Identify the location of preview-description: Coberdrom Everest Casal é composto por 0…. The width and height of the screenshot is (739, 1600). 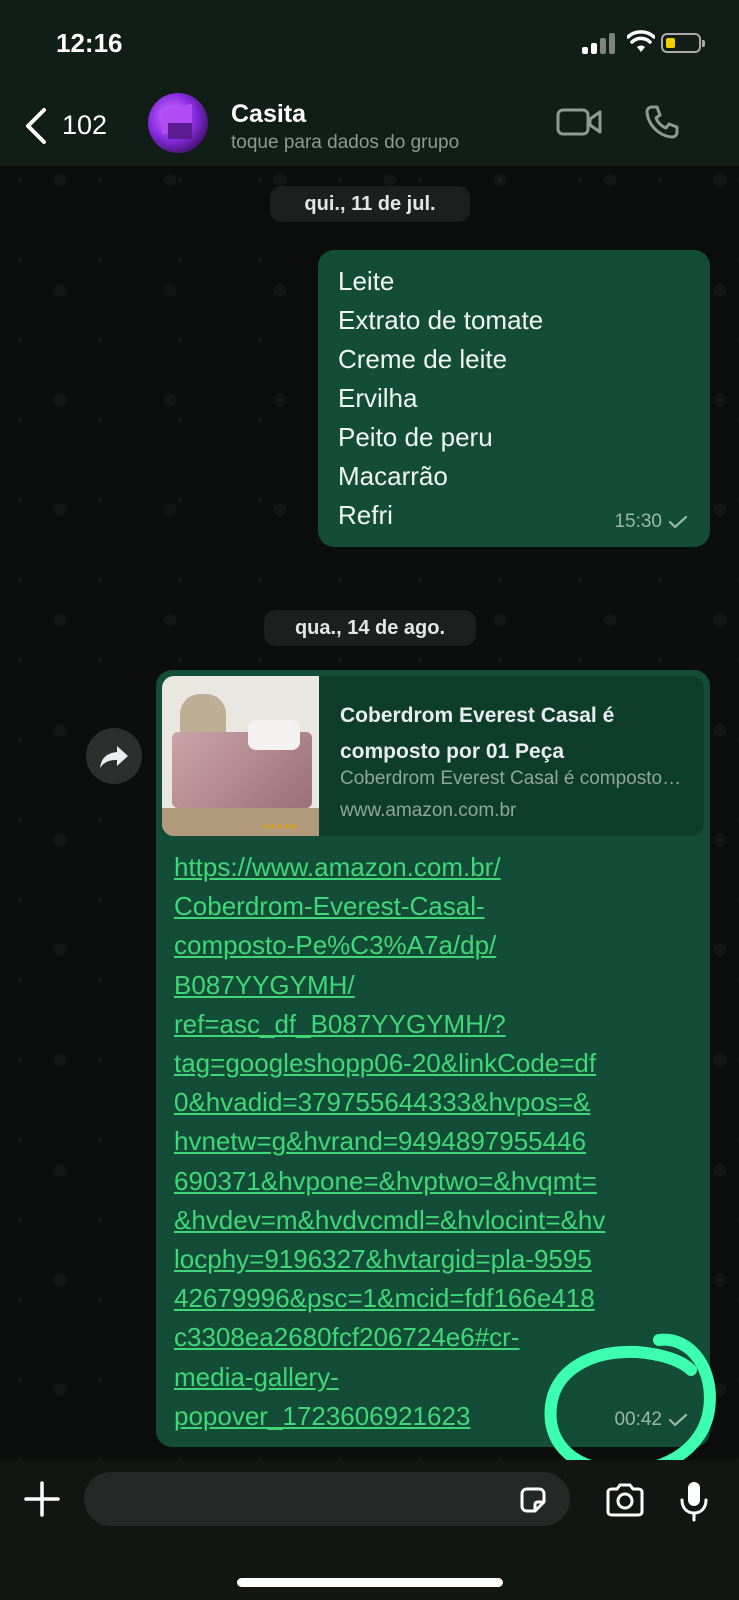
(512, 778).